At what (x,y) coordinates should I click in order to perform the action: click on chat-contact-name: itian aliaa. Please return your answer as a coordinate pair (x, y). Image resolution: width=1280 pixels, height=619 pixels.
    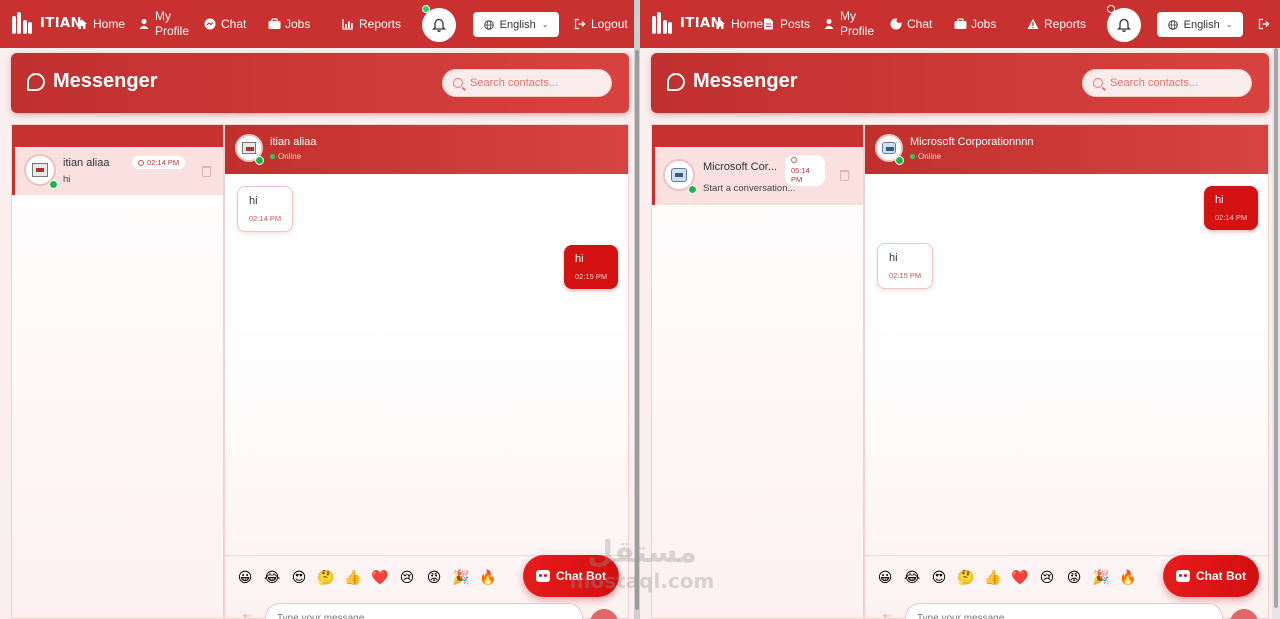
    Looking at the image, I should click on (293, 142).